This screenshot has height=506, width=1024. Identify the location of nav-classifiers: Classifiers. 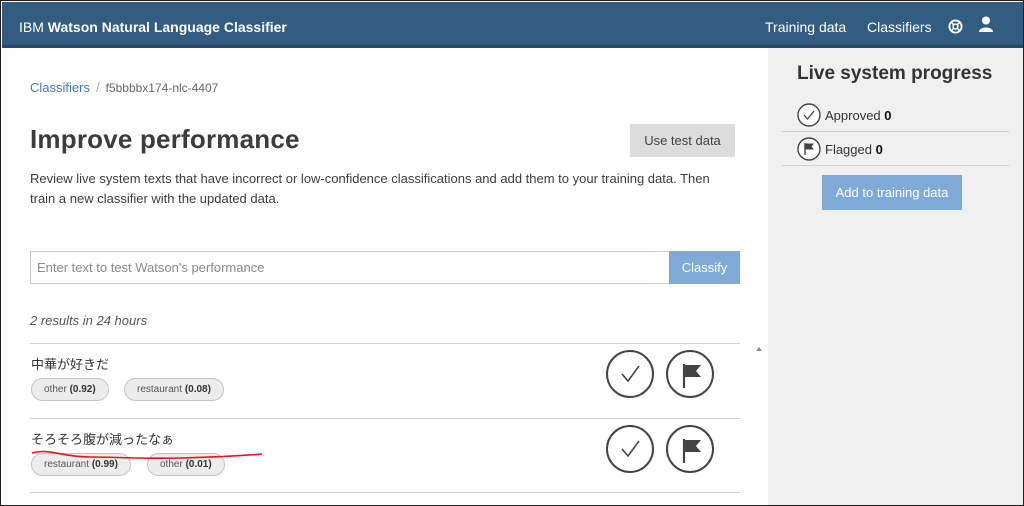
(899, 27).